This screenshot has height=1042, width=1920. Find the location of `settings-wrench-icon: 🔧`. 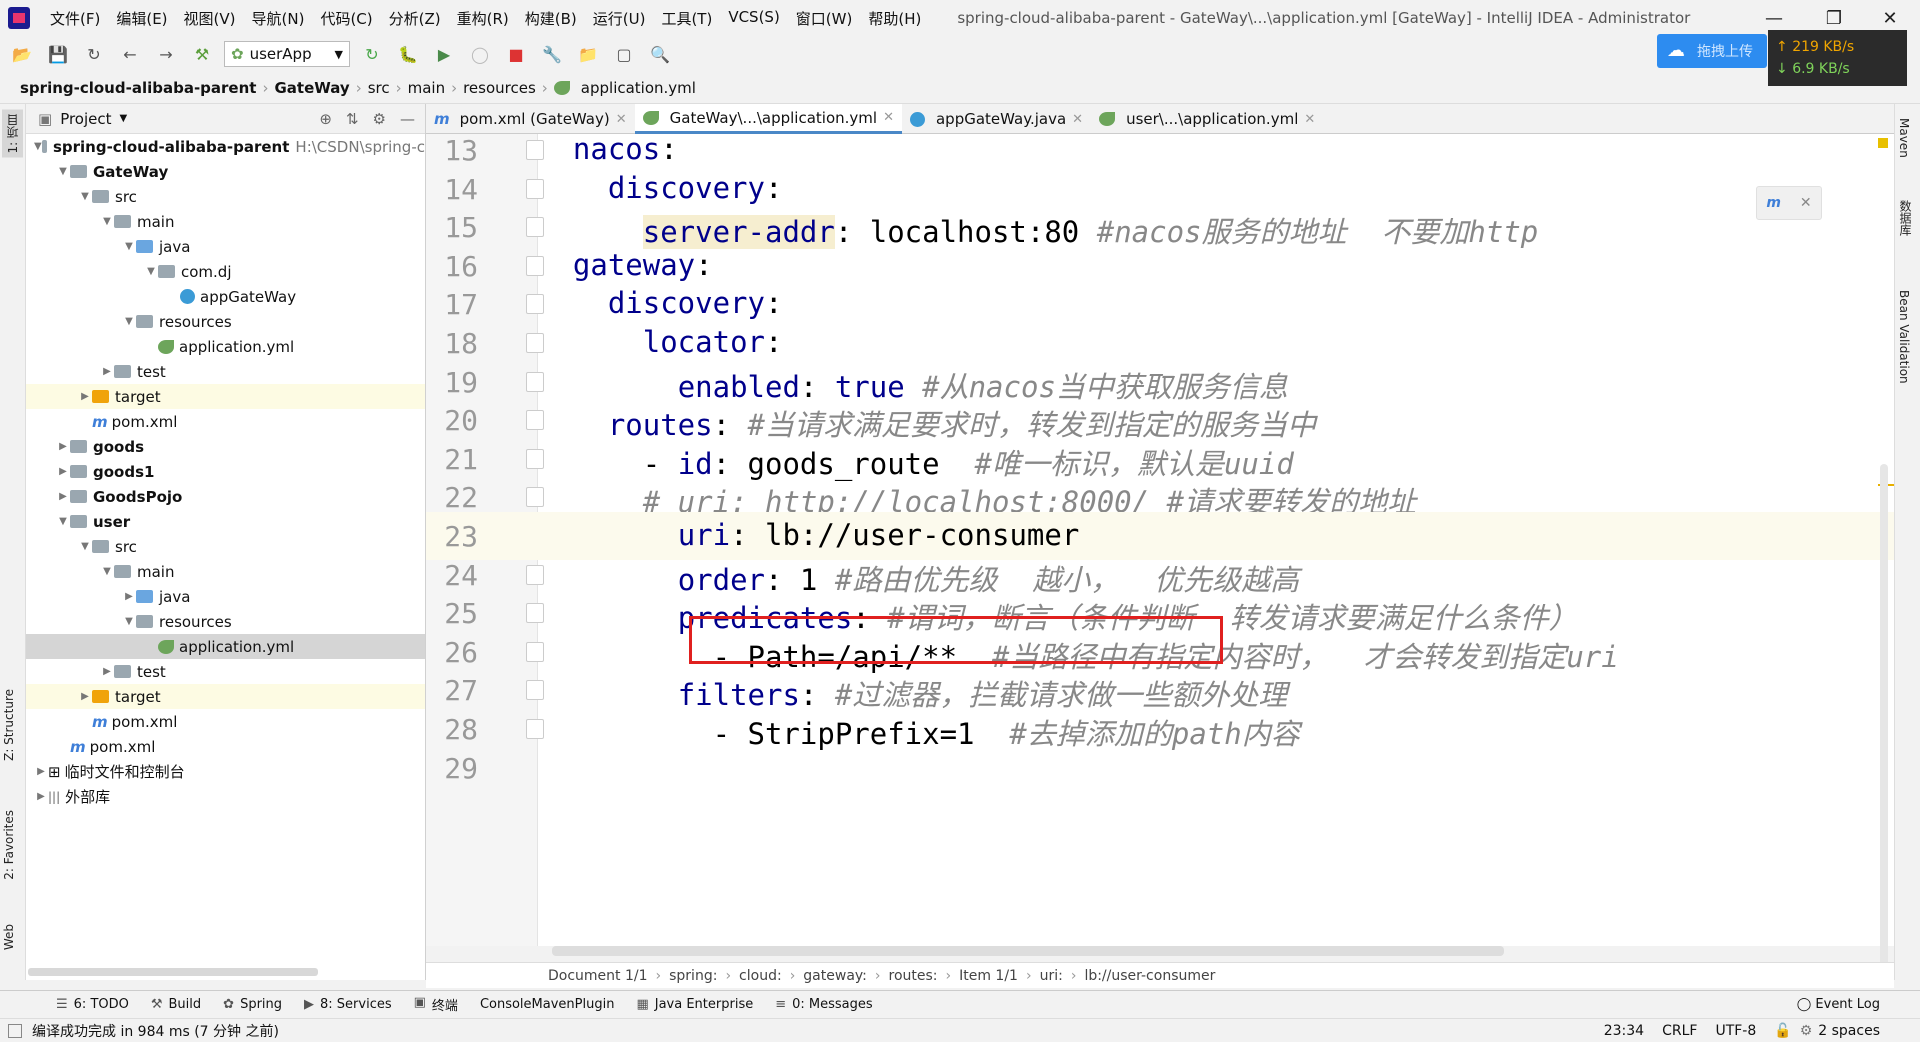

settings-wrench-icon: 🔧 is located at coordinates (552, 54).